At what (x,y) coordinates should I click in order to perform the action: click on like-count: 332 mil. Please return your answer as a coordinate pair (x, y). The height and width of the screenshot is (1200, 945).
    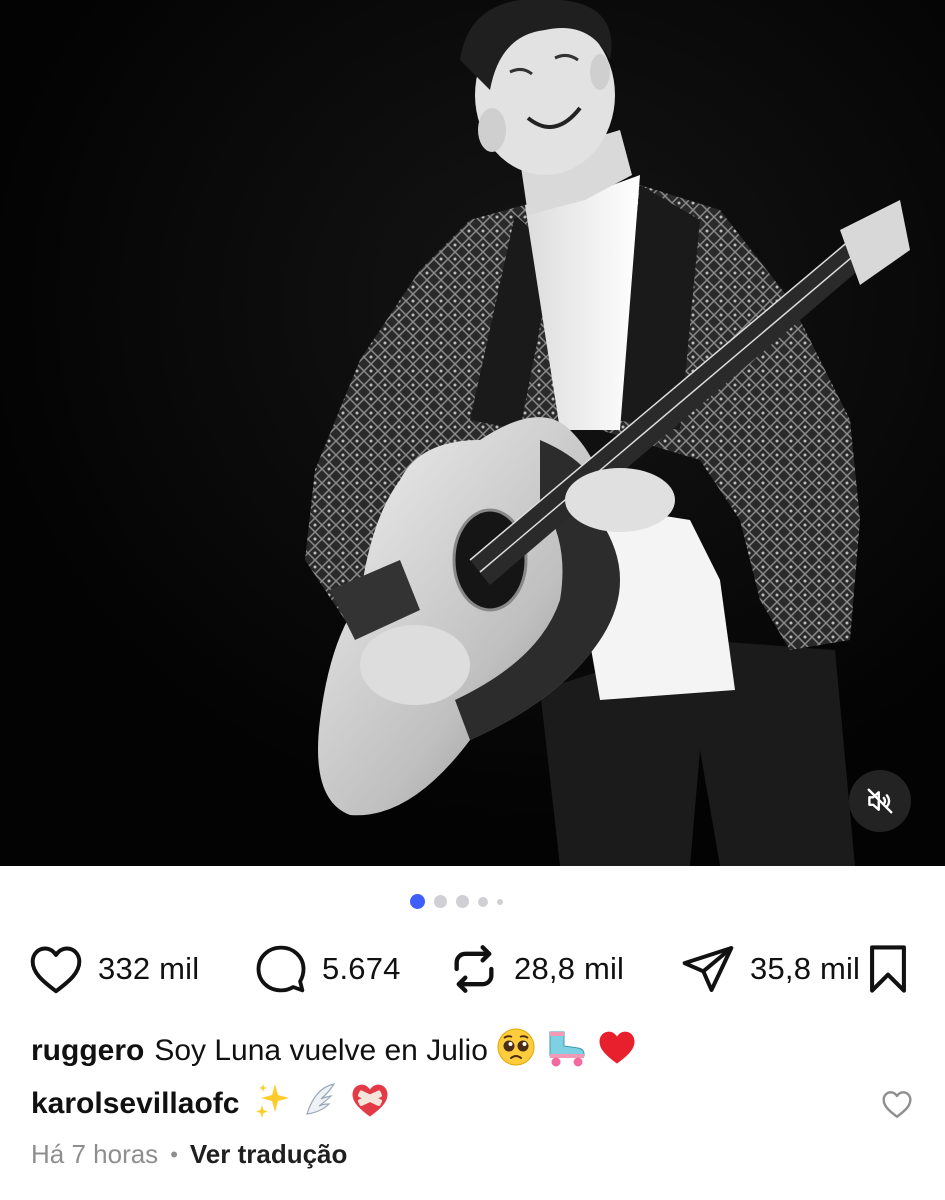
    Looking at the image, I should click on (149, 968).